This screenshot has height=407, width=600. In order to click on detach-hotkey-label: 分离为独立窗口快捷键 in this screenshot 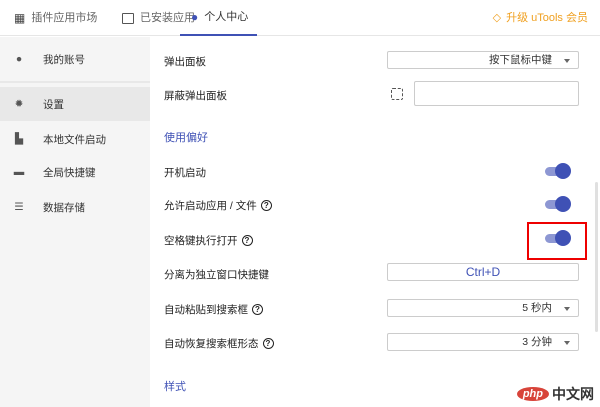, I will do `click(216, 275)`.